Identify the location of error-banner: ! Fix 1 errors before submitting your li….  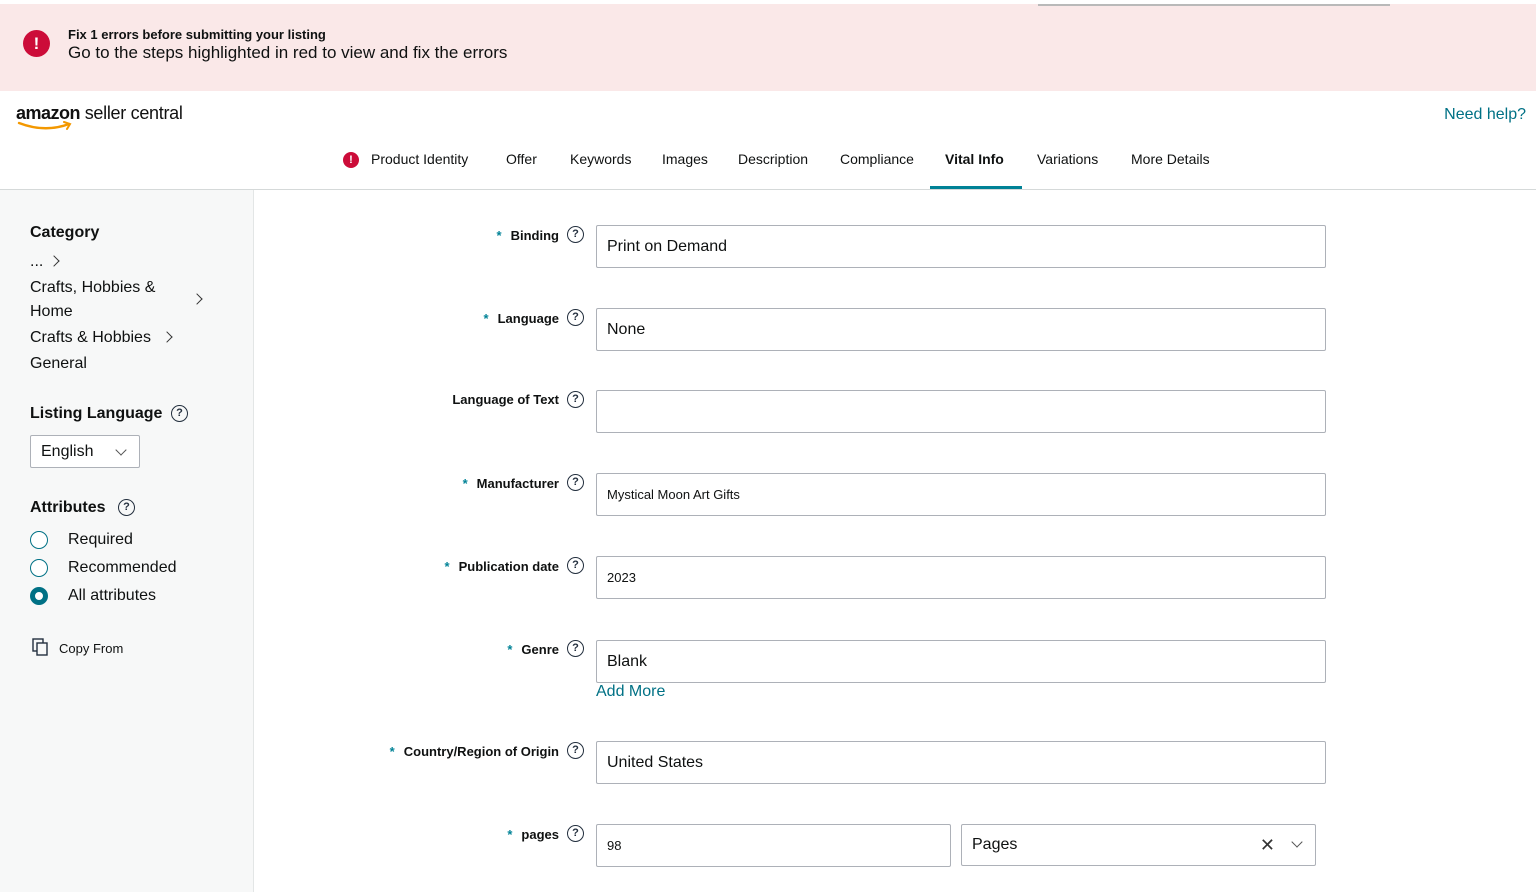
(768, 47).